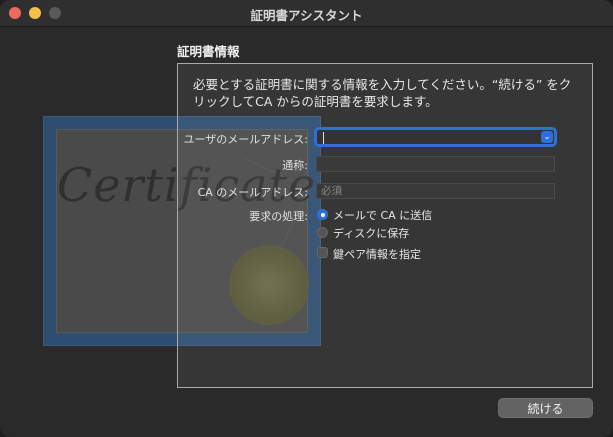 The image size is (613, 437). What do you see at coordinates (322, 232) in the screenshot?
I see `radio-save-to-disk` at bounding box center [322, 232].